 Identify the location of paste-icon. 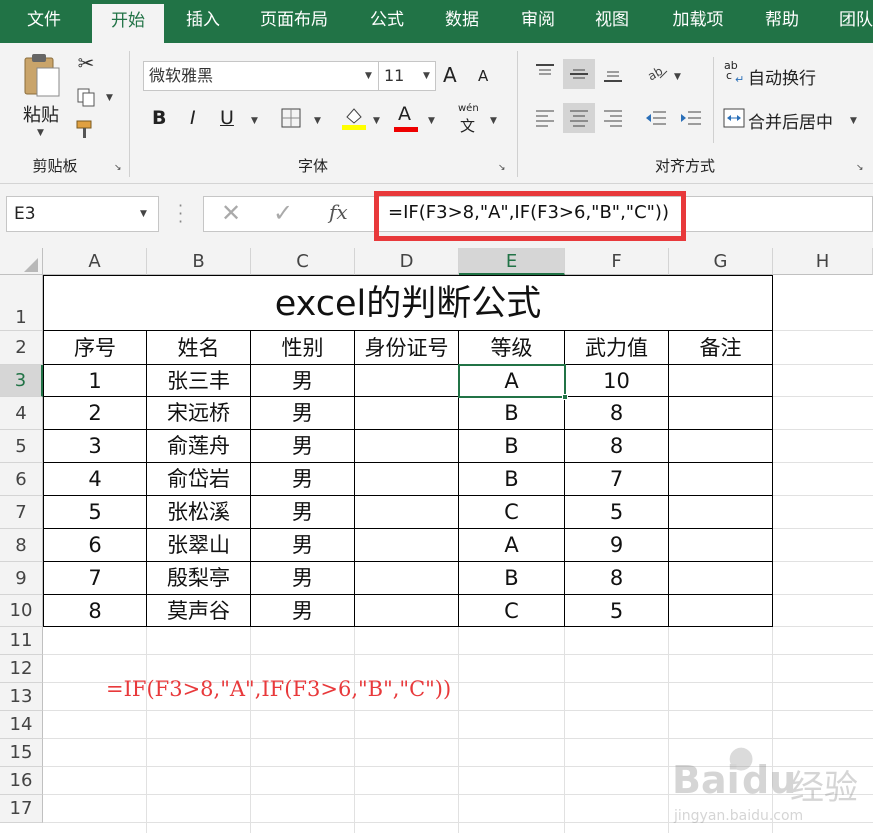
(41, 76).